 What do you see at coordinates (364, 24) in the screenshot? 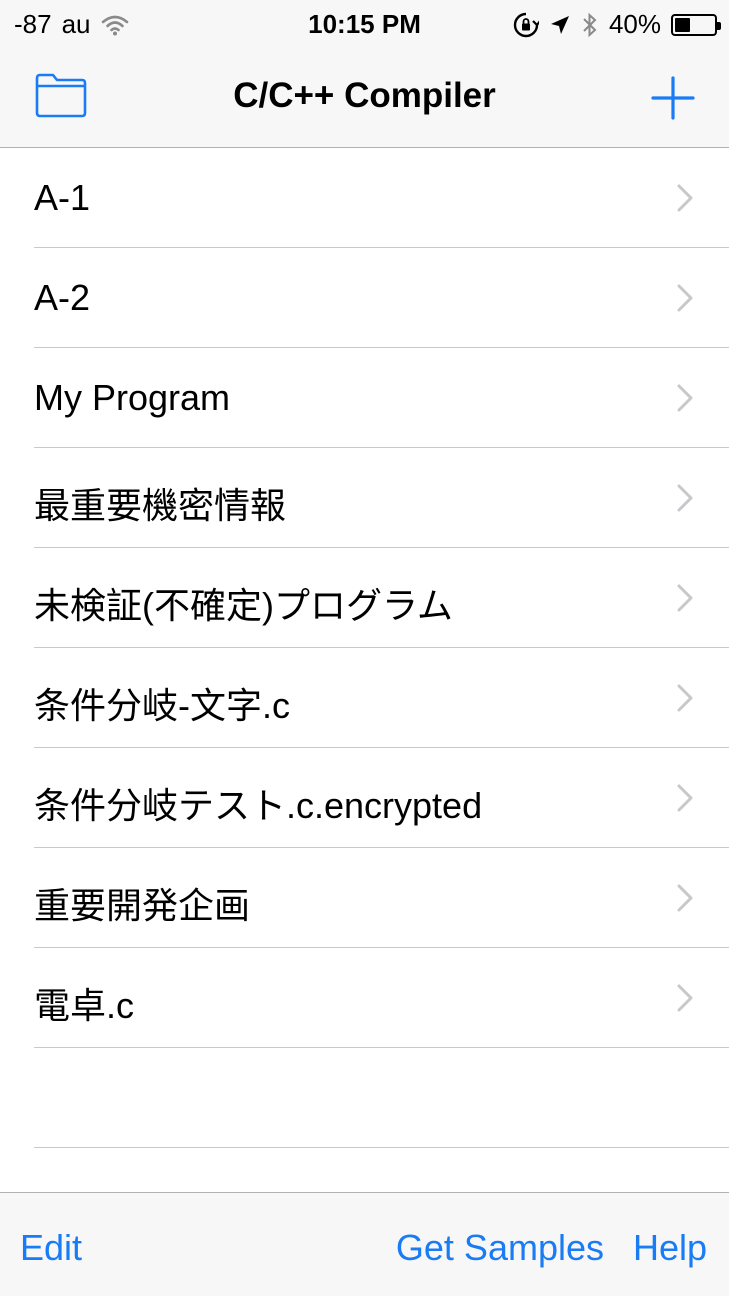
I see `status-bar: -87 au 10:15 PM 40%` at bounding box center [364, 24].